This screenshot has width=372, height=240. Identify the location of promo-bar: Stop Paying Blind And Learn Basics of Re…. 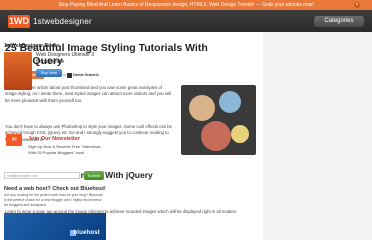
(186, 5).